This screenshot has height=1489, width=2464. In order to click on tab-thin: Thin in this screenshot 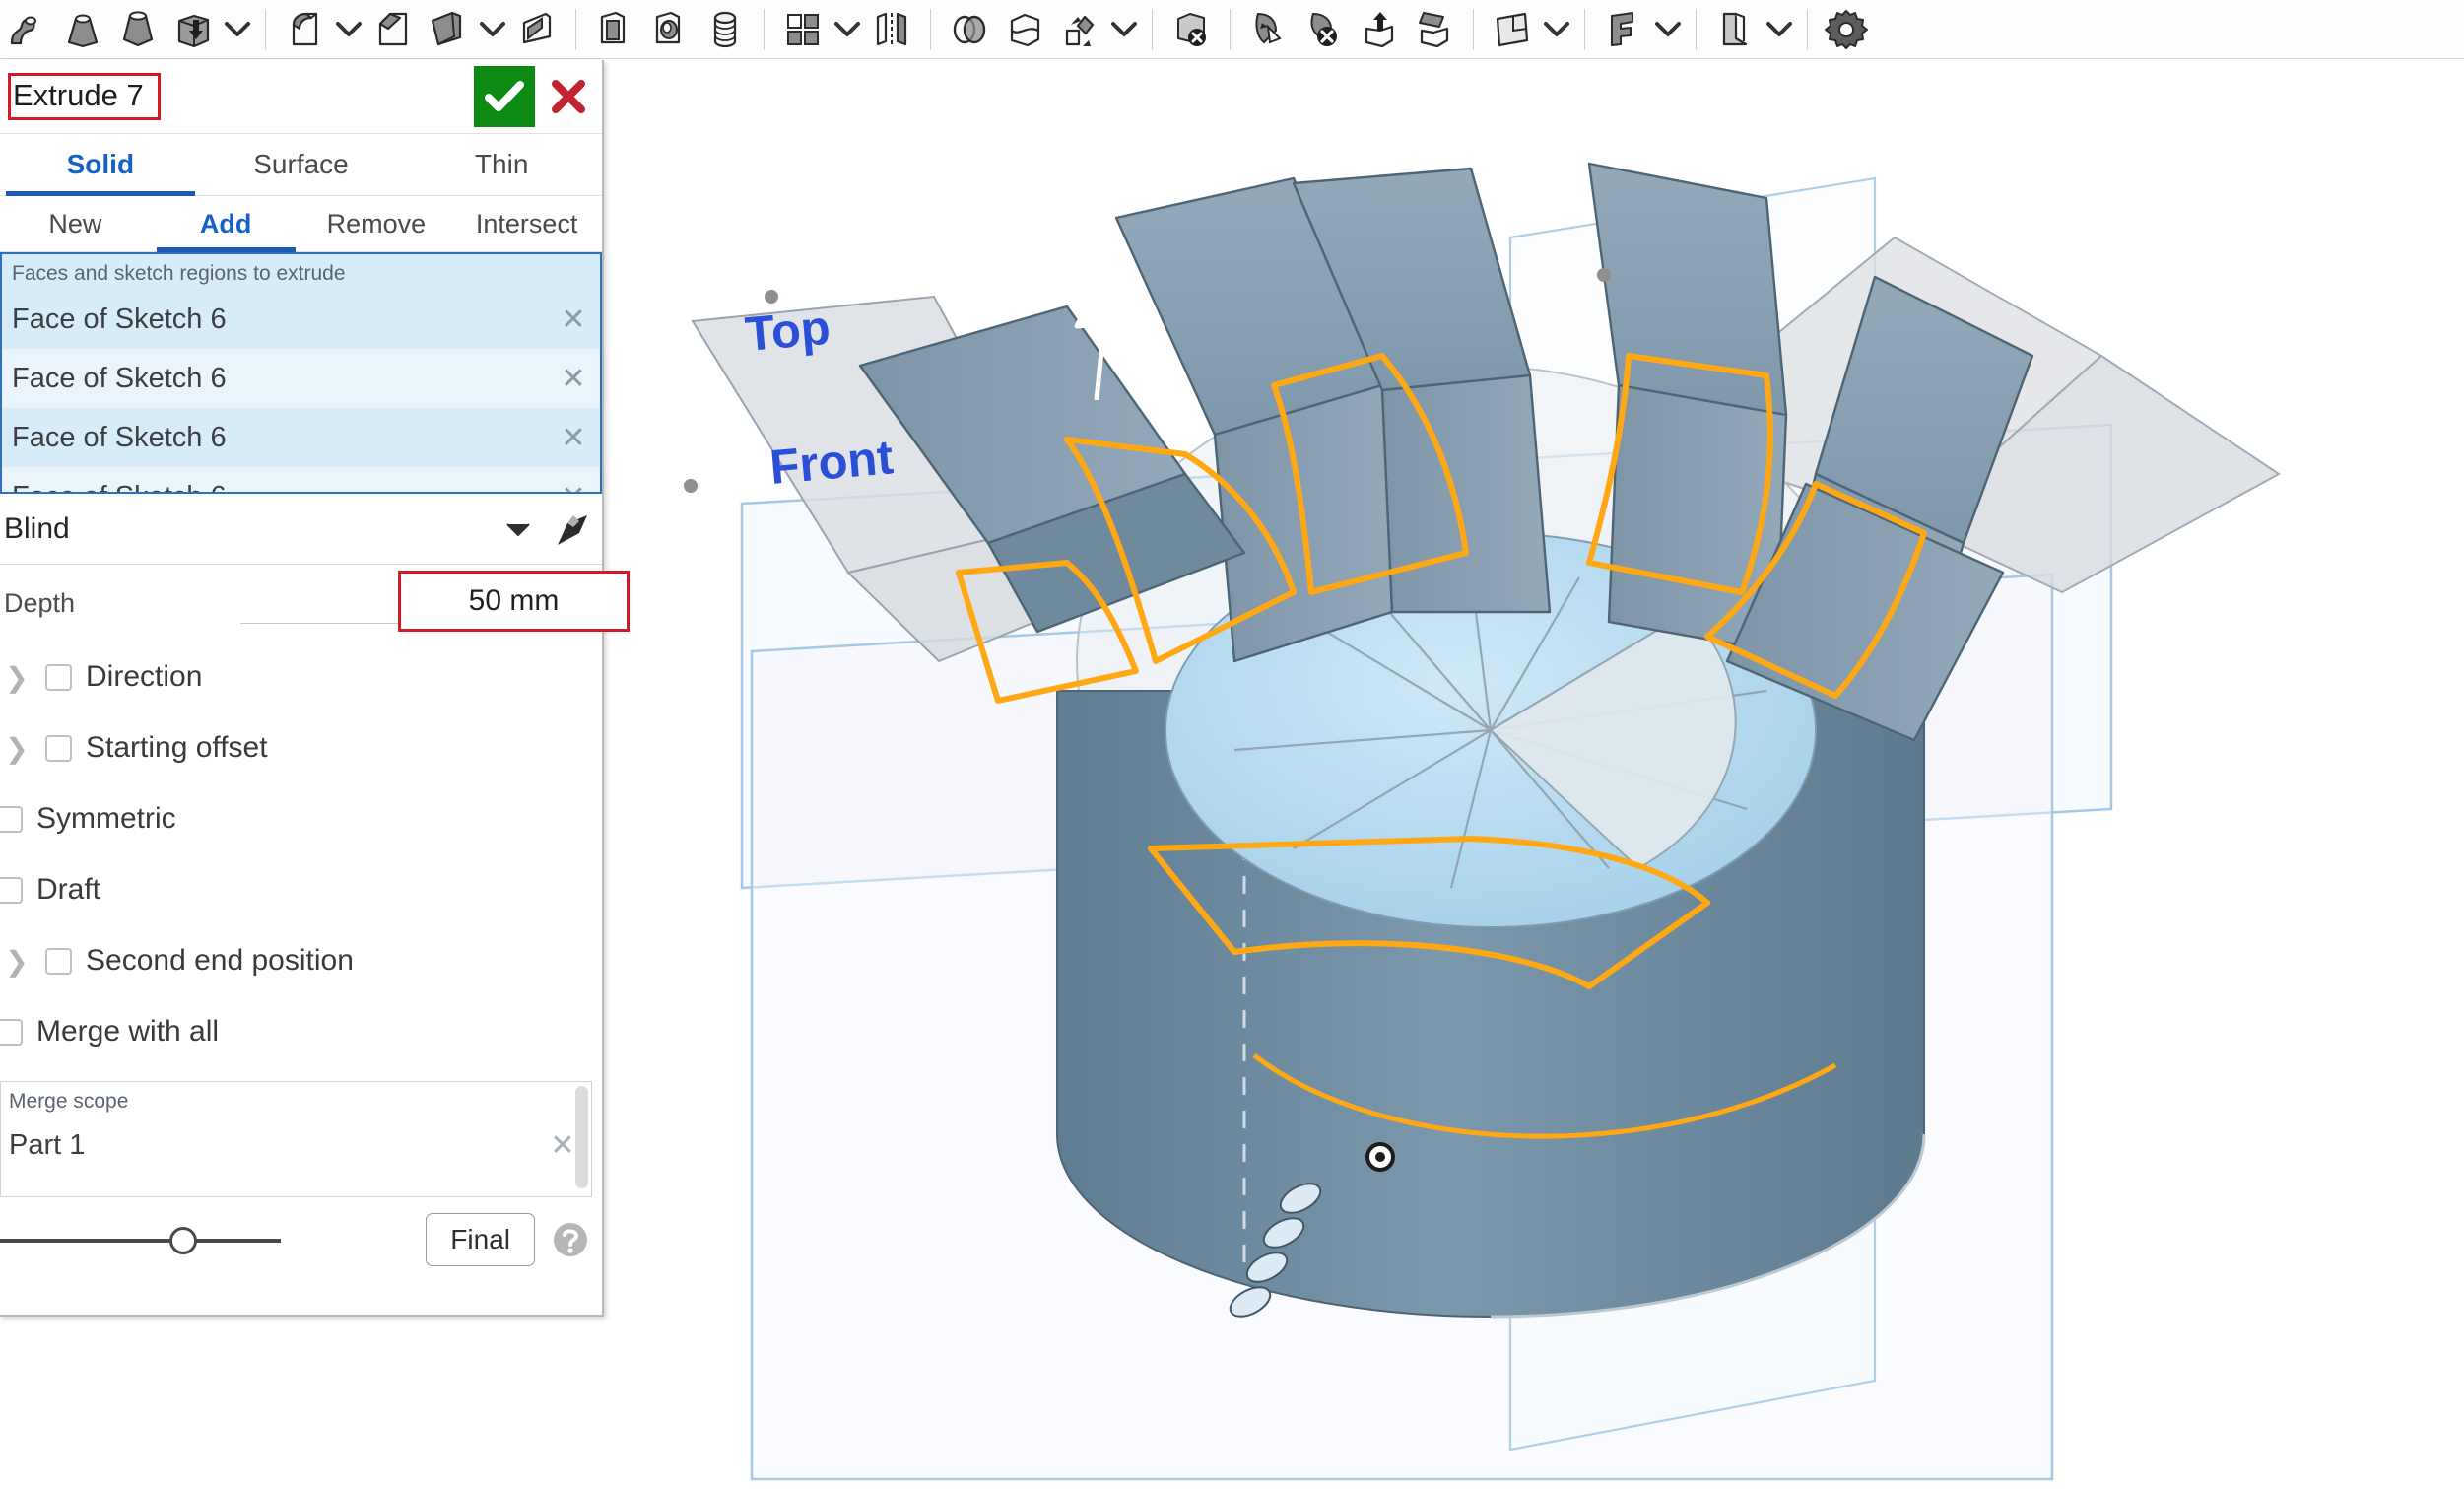, I will do `click(502, 164)`.